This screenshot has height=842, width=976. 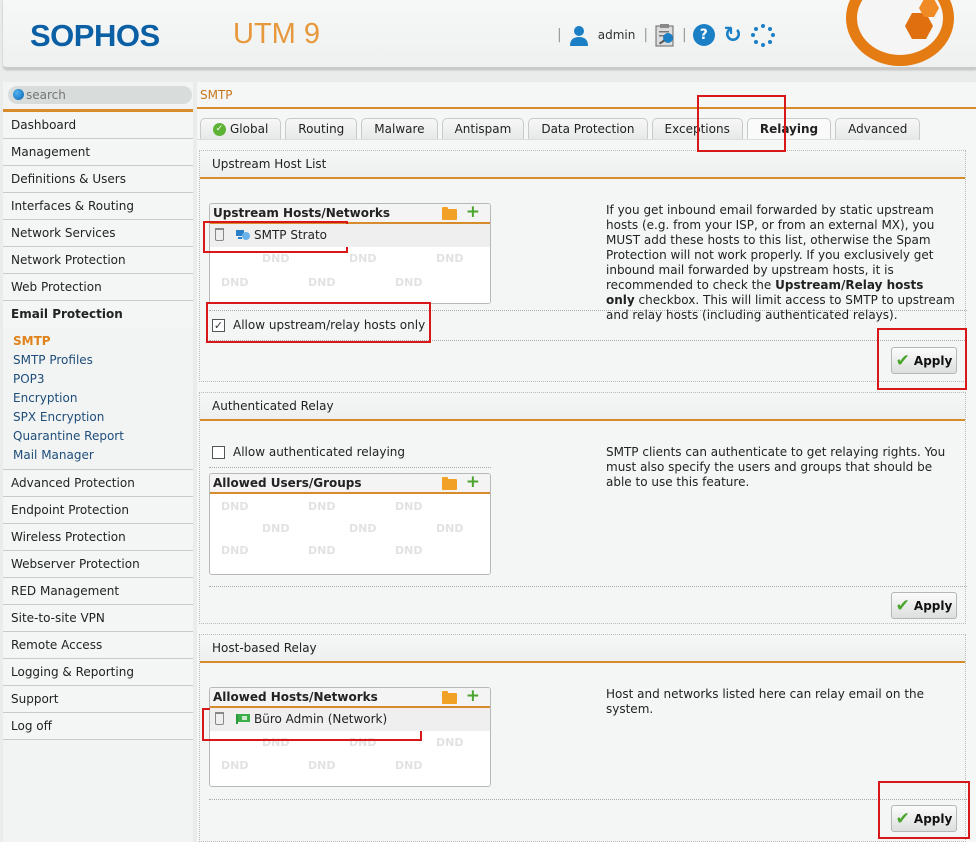 I want to click on search-box, so click(x=100, y=95).